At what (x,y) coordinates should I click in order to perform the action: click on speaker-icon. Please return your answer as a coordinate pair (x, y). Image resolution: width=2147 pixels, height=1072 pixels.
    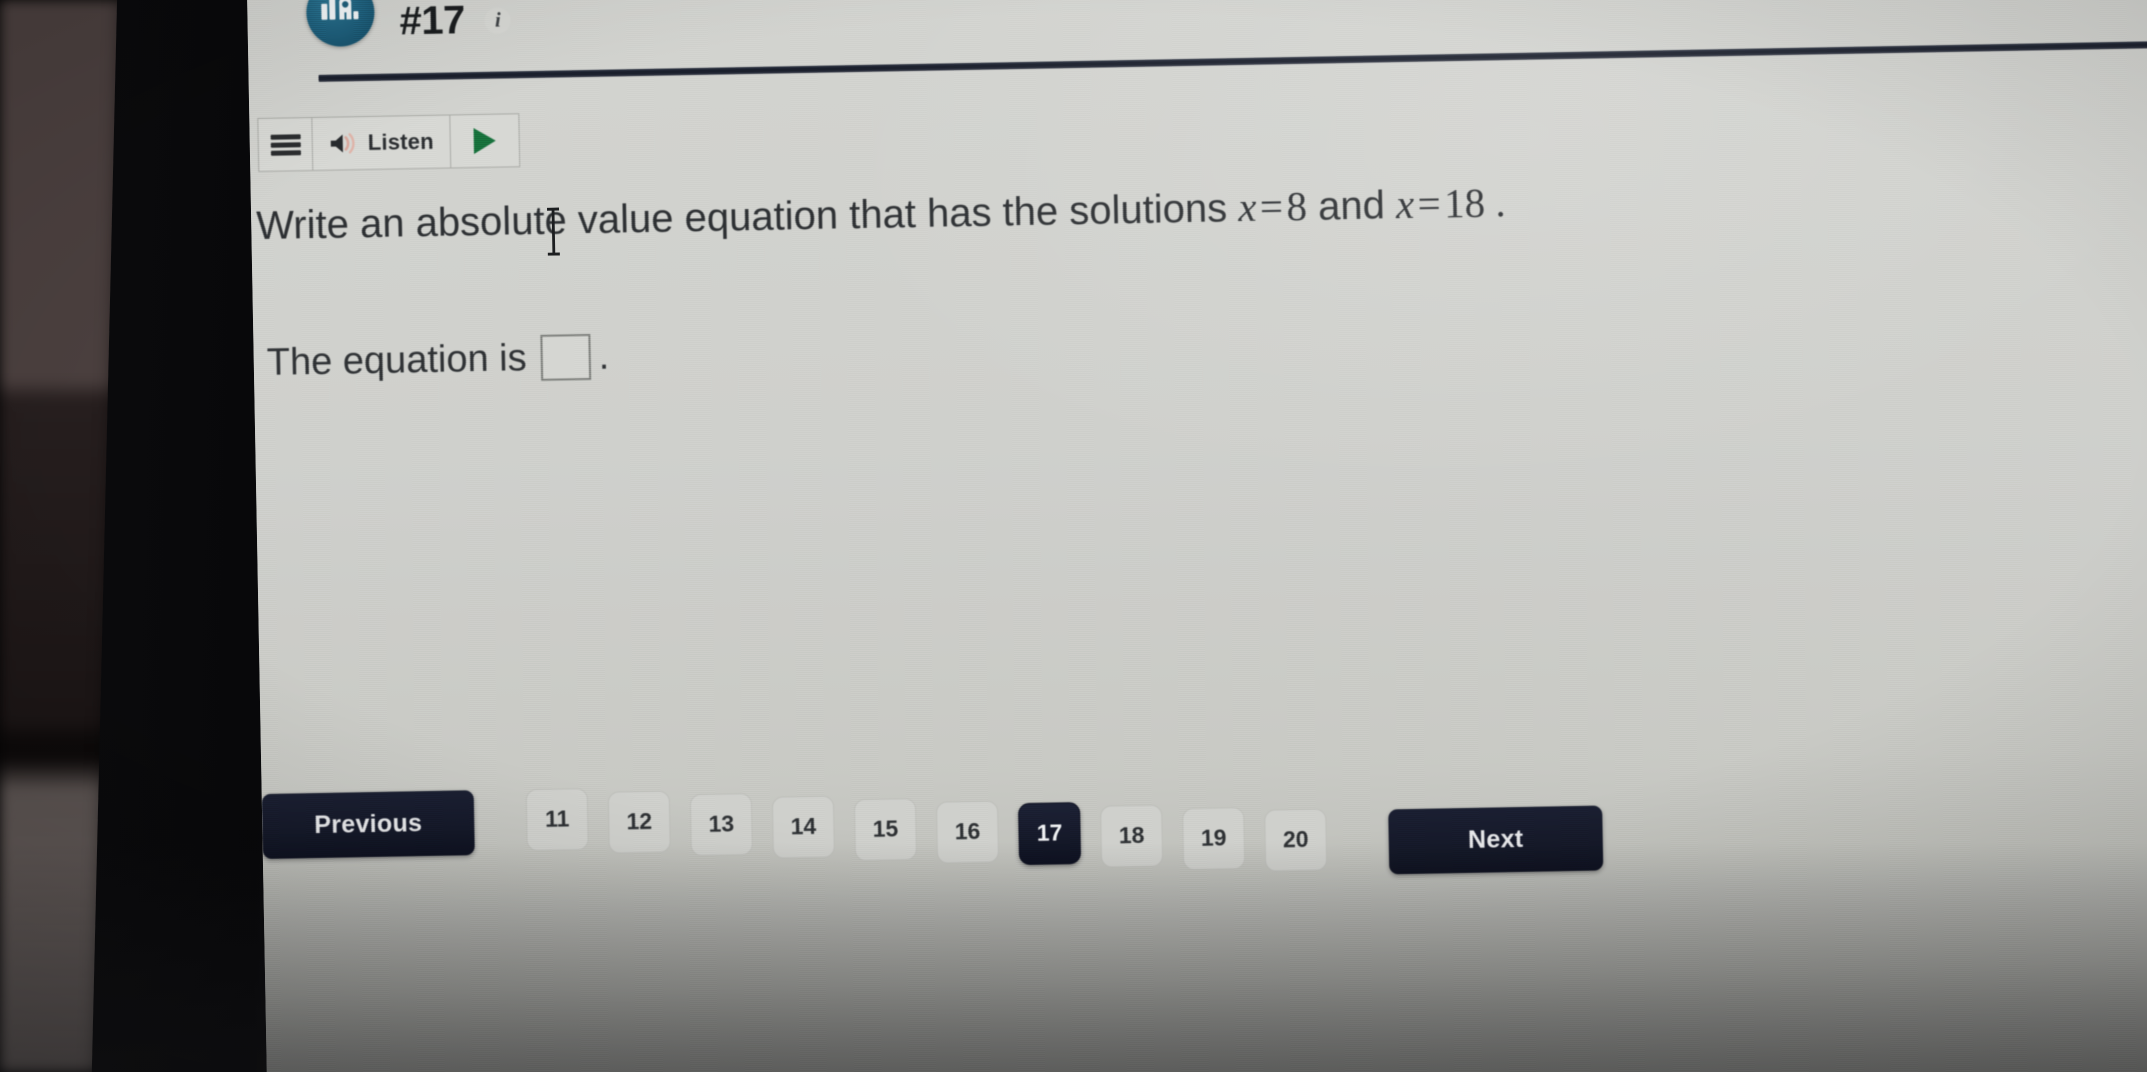
    Looking at the image, I should click on (344, 143).